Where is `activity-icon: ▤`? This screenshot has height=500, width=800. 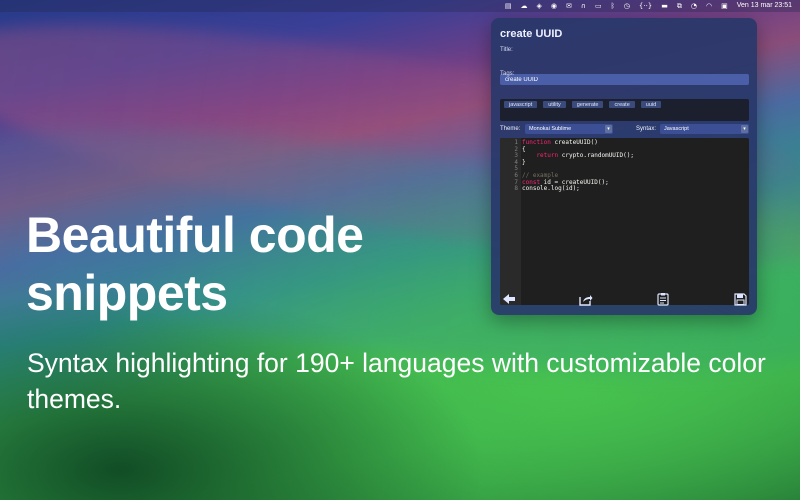 activity-icon: ▤ is located at coordinates (508, 6).